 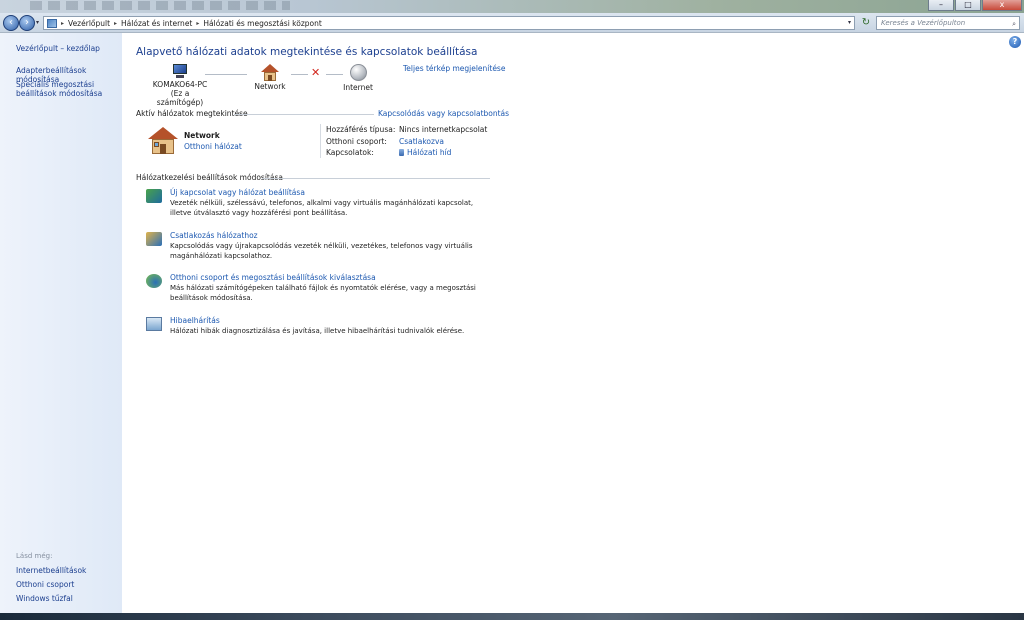 I want to click on breadcrumb-network-sharing-center: Hálózati és megosztási központ, so click(x=262, y=23).